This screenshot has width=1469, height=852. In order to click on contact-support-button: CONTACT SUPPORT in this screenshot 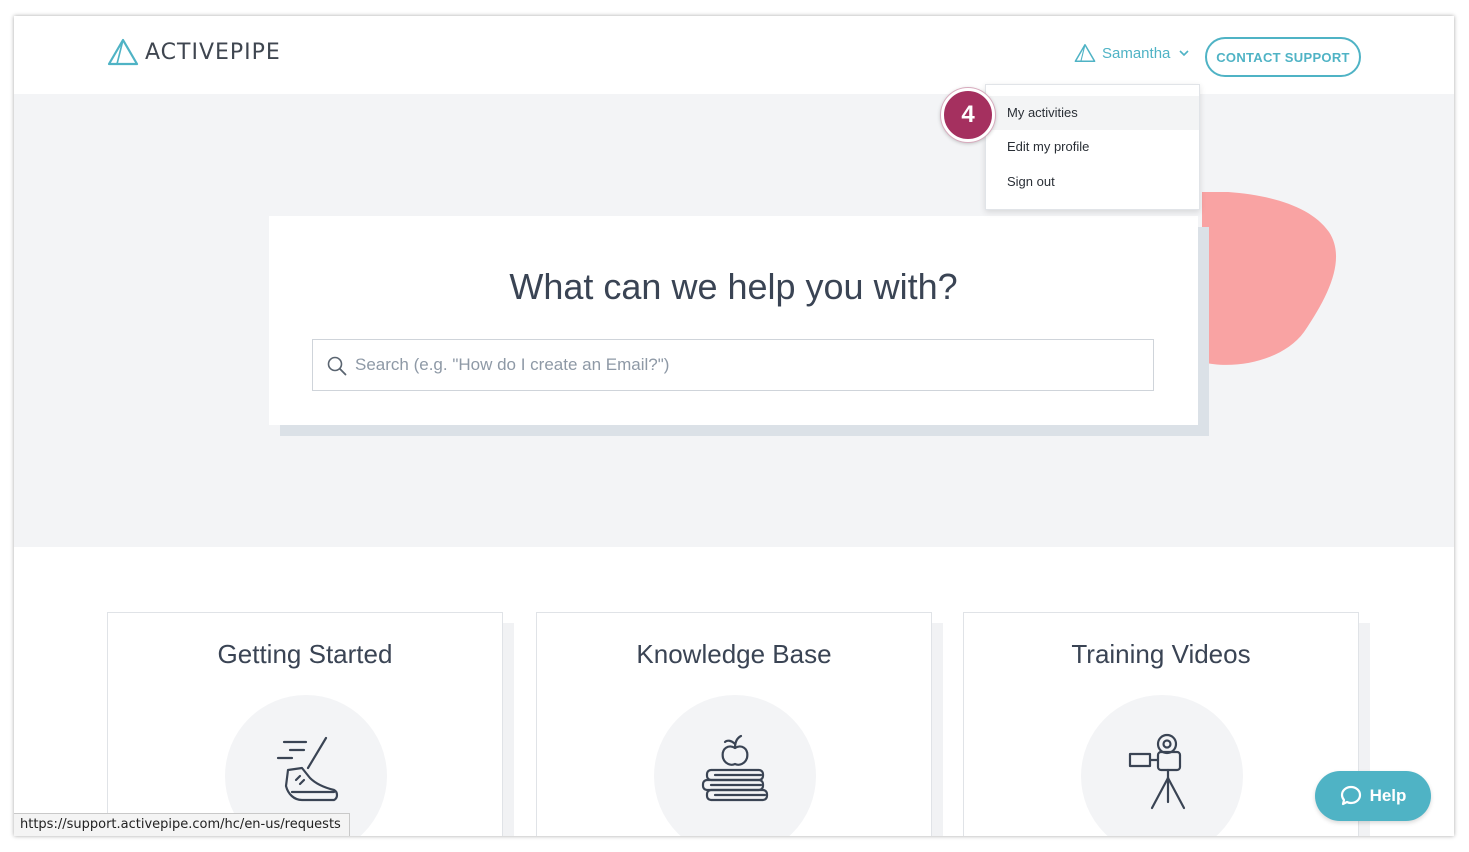, I will do `click(1283, 57)`.